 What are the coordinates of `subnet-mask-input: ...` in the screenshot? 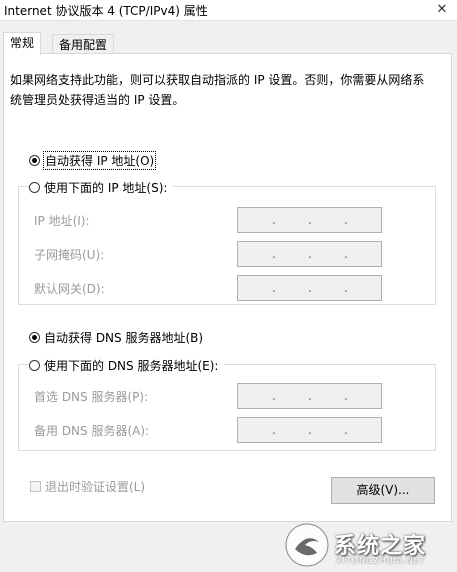 It's located at (309, 254).